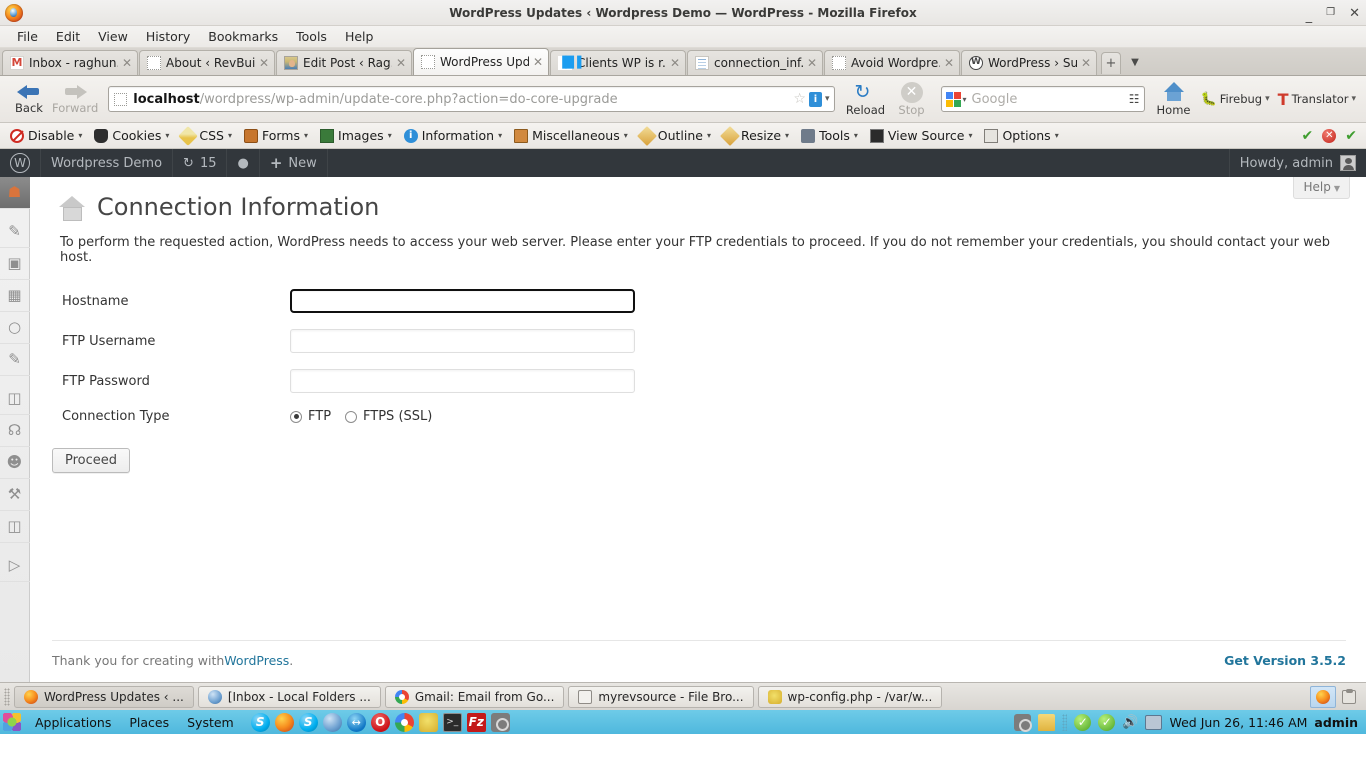 The image size is (1366, 768). Describe the element at coordinates (912, 99) in the screenshot. I see `stop-button: ✕ Stop` at that location.